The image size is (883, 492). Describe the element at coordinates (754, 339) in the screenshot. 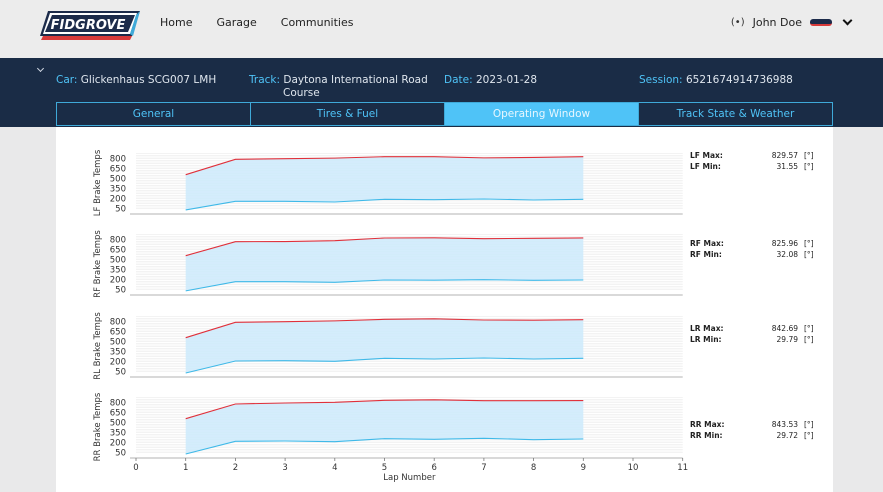

I see `legend-min-row: LR Min: 29.79 [°]` at that location.